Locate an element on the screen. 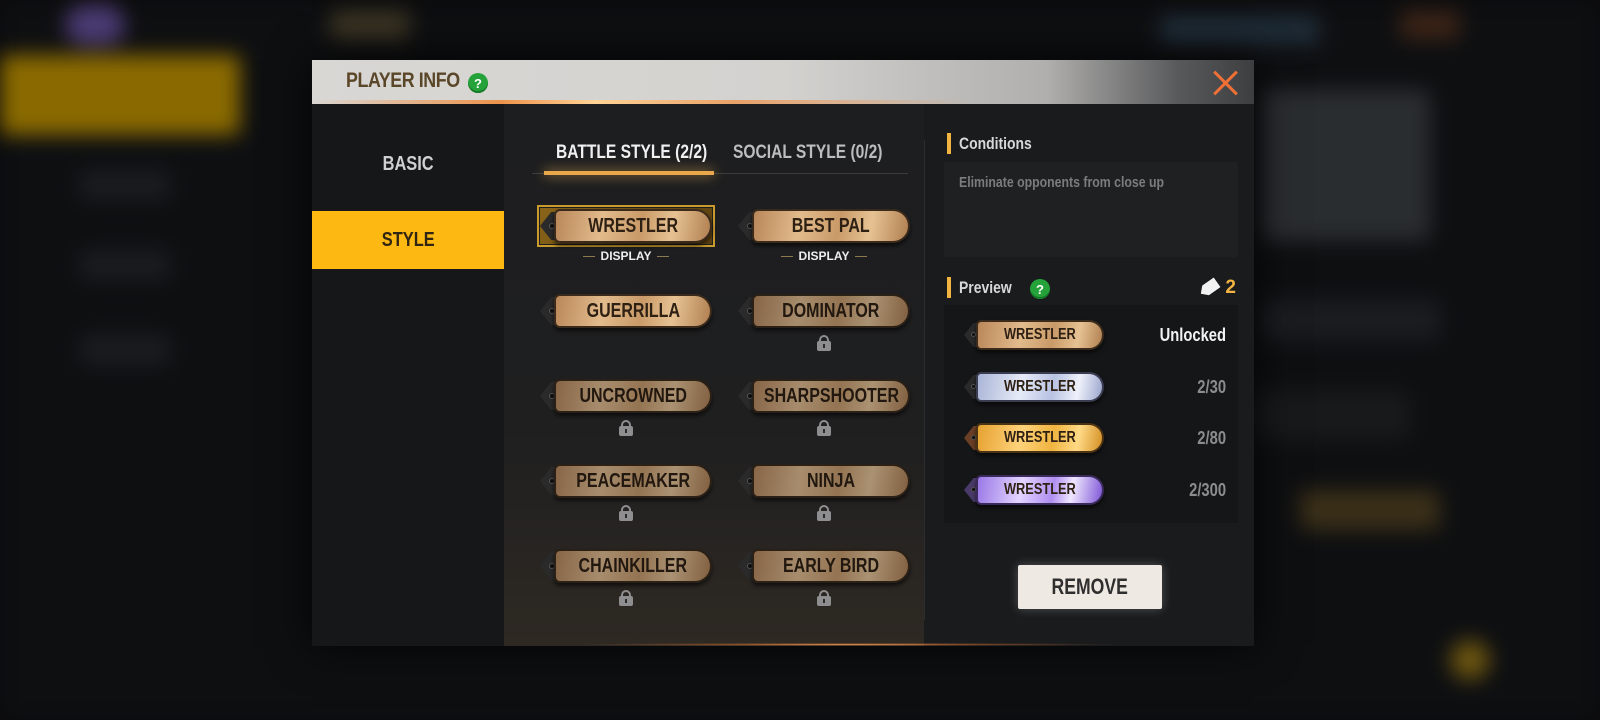  style-tag: SHARPSHOOTER is located at coordinates (824, 396).